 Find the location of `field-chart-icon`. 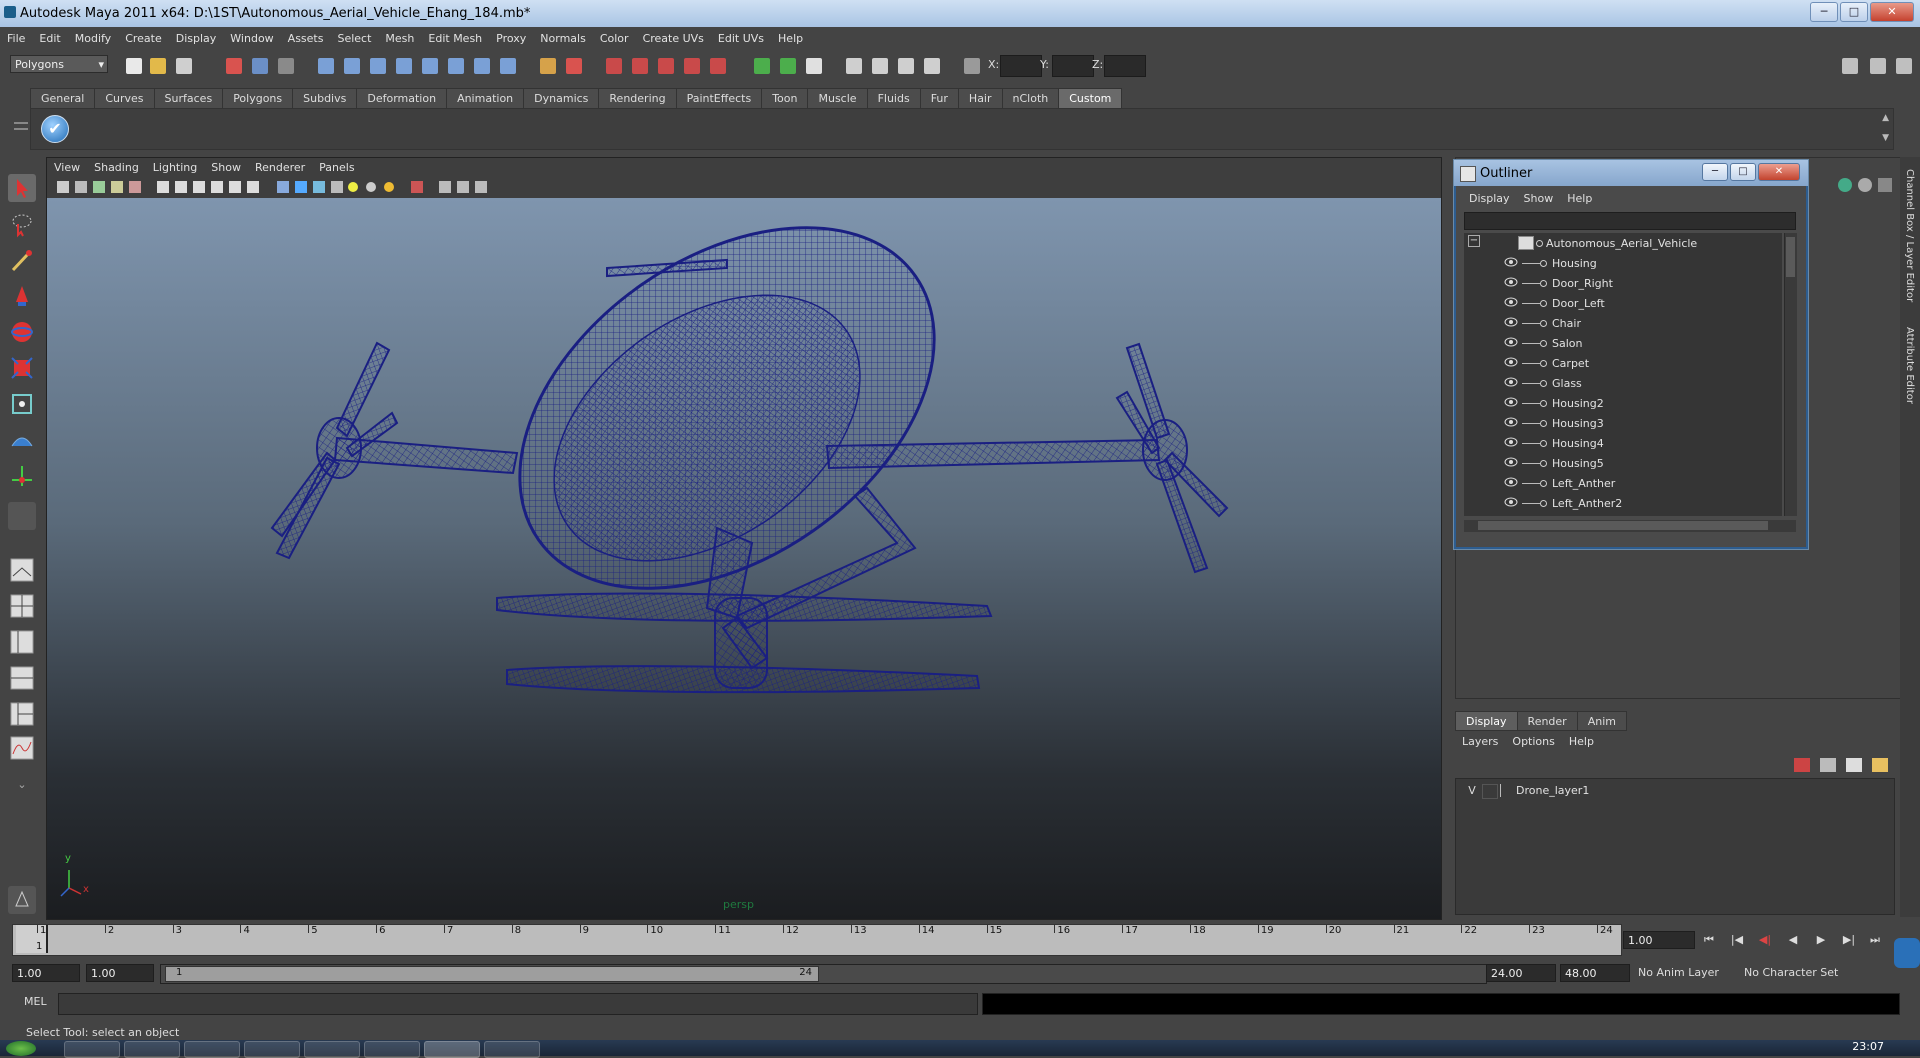

field-chart-icon is located at coordinates (235, 187).